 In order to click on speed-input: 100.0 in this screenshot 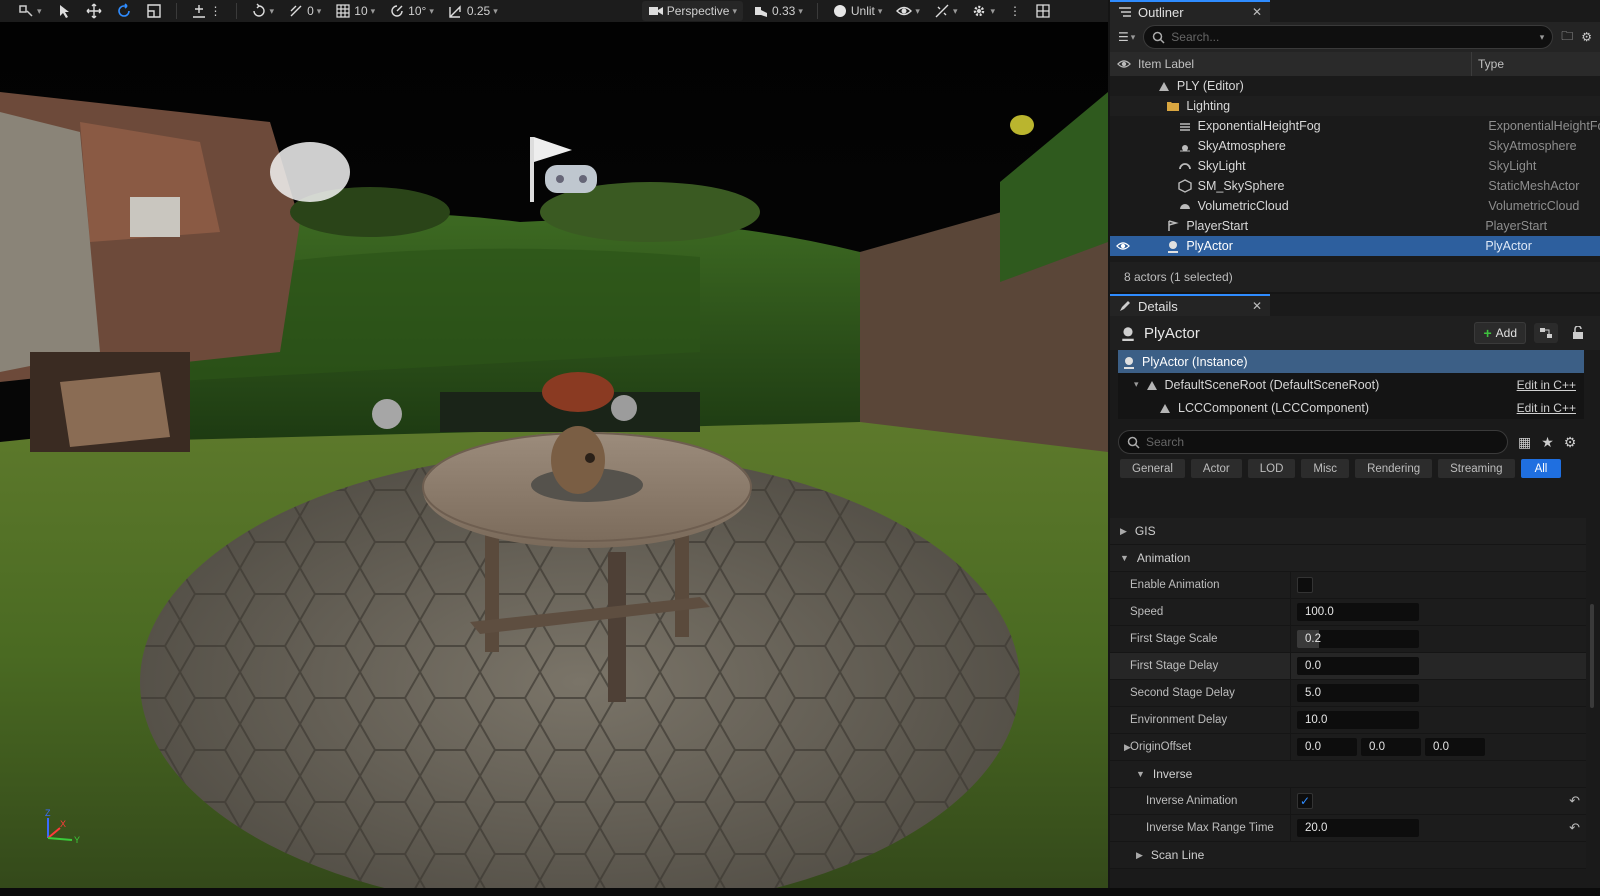, I will do `click(1358, 612)`.